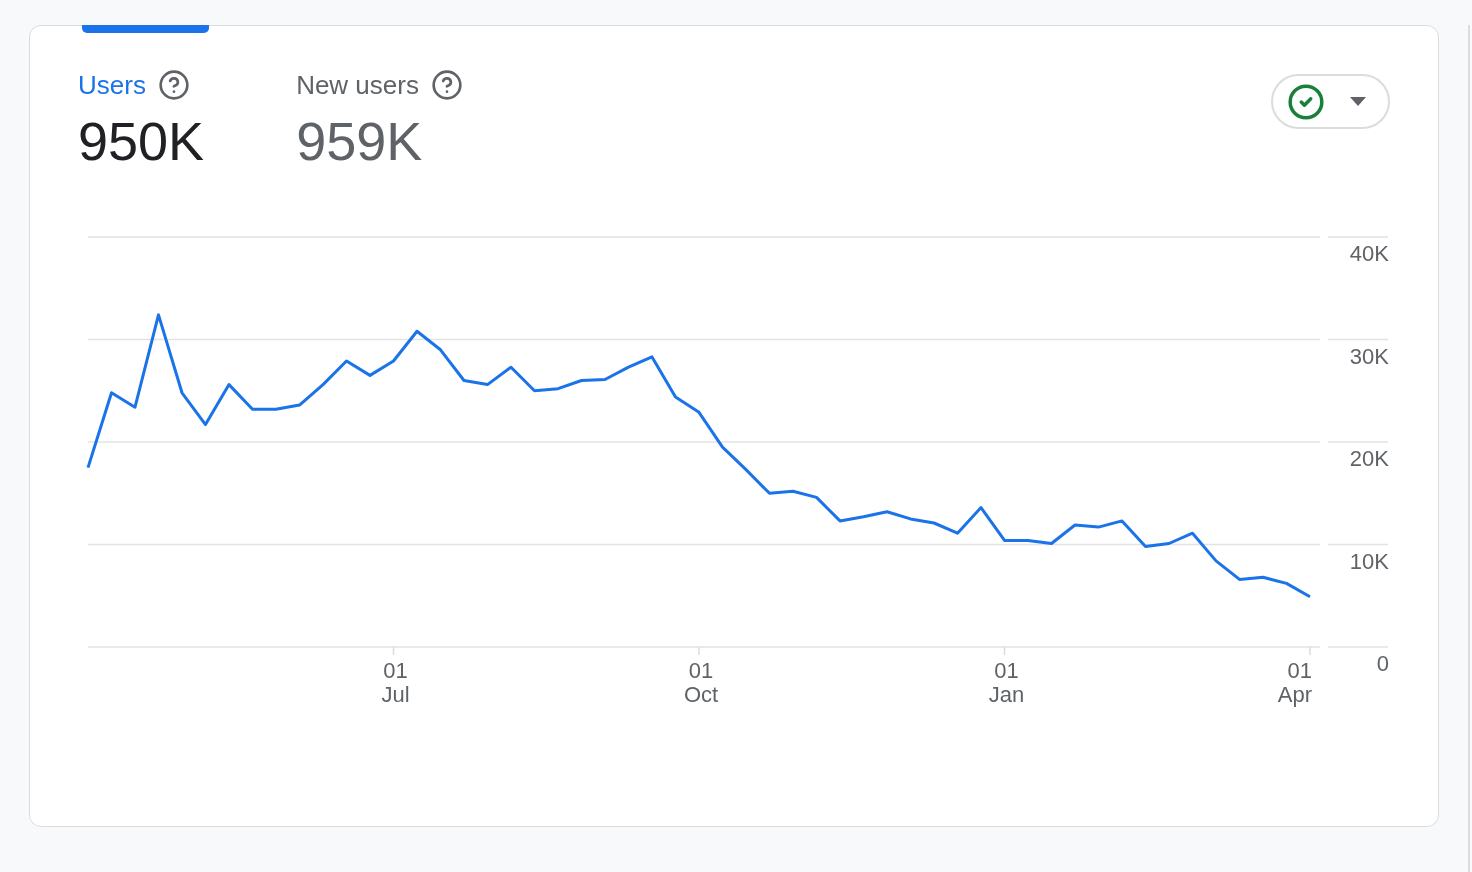  Describe the element at coordinates (1306, 101) in the screenshot. I see `check-circle-icon` at that location.